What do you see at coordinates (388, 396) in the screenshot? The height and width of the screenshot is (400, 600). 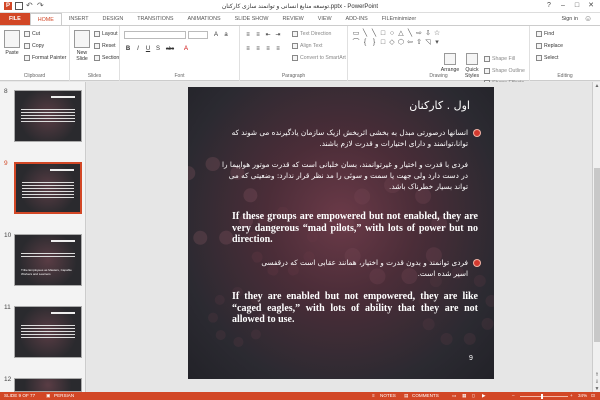 I see `notes-button: NOTES` at bounding box center [388, 396].